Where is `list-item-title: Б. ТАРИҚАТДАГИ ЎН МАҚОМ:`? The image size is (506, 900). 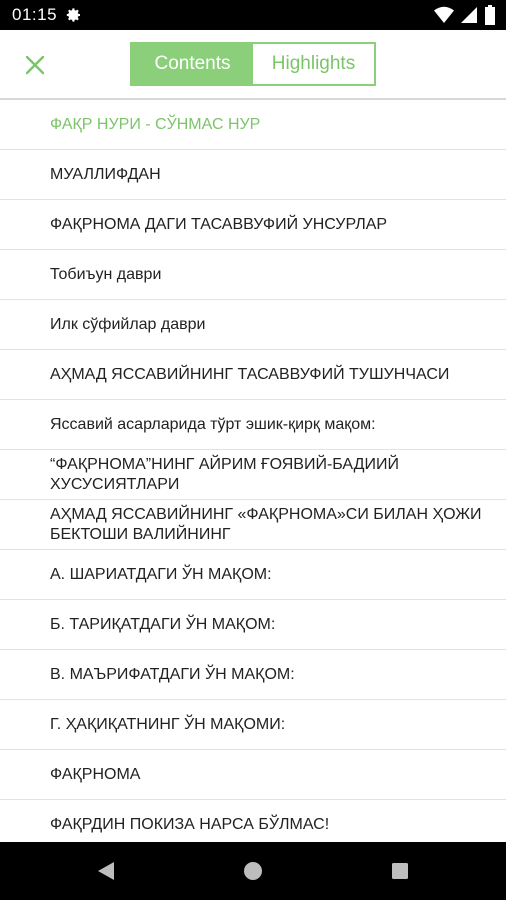 list-item-title: Б. ТАРИҚАТДАГИ ЎН МАҚОМ: is located at coordinates (163, 624).